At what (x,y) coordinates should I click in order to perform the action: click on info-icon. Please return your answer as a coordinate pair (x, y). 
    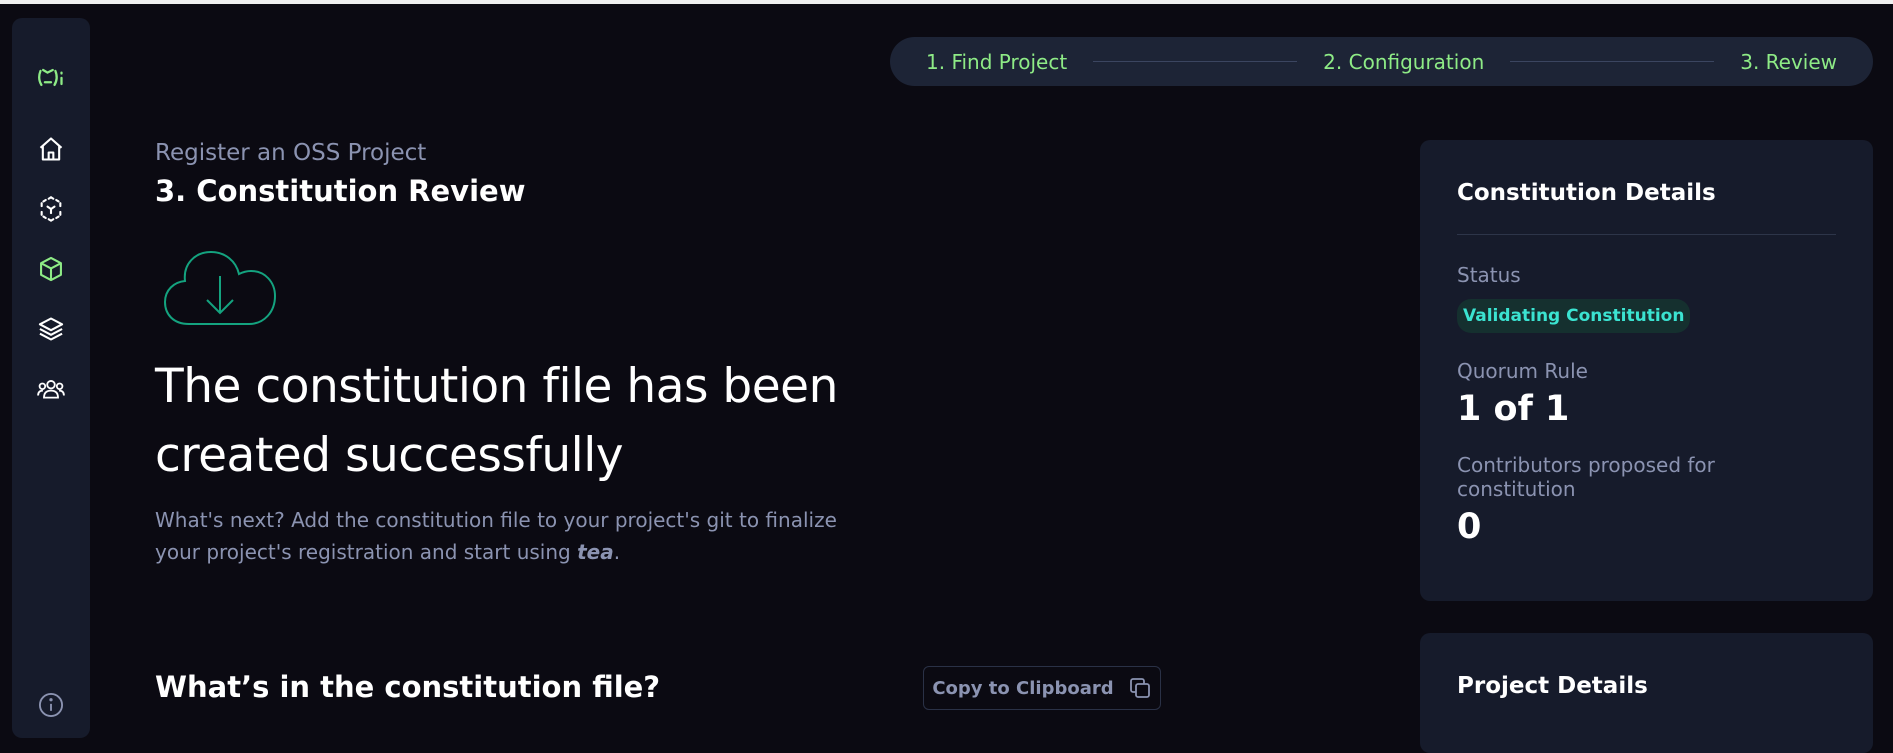
    Looking at the image, I should click on (51, 705).